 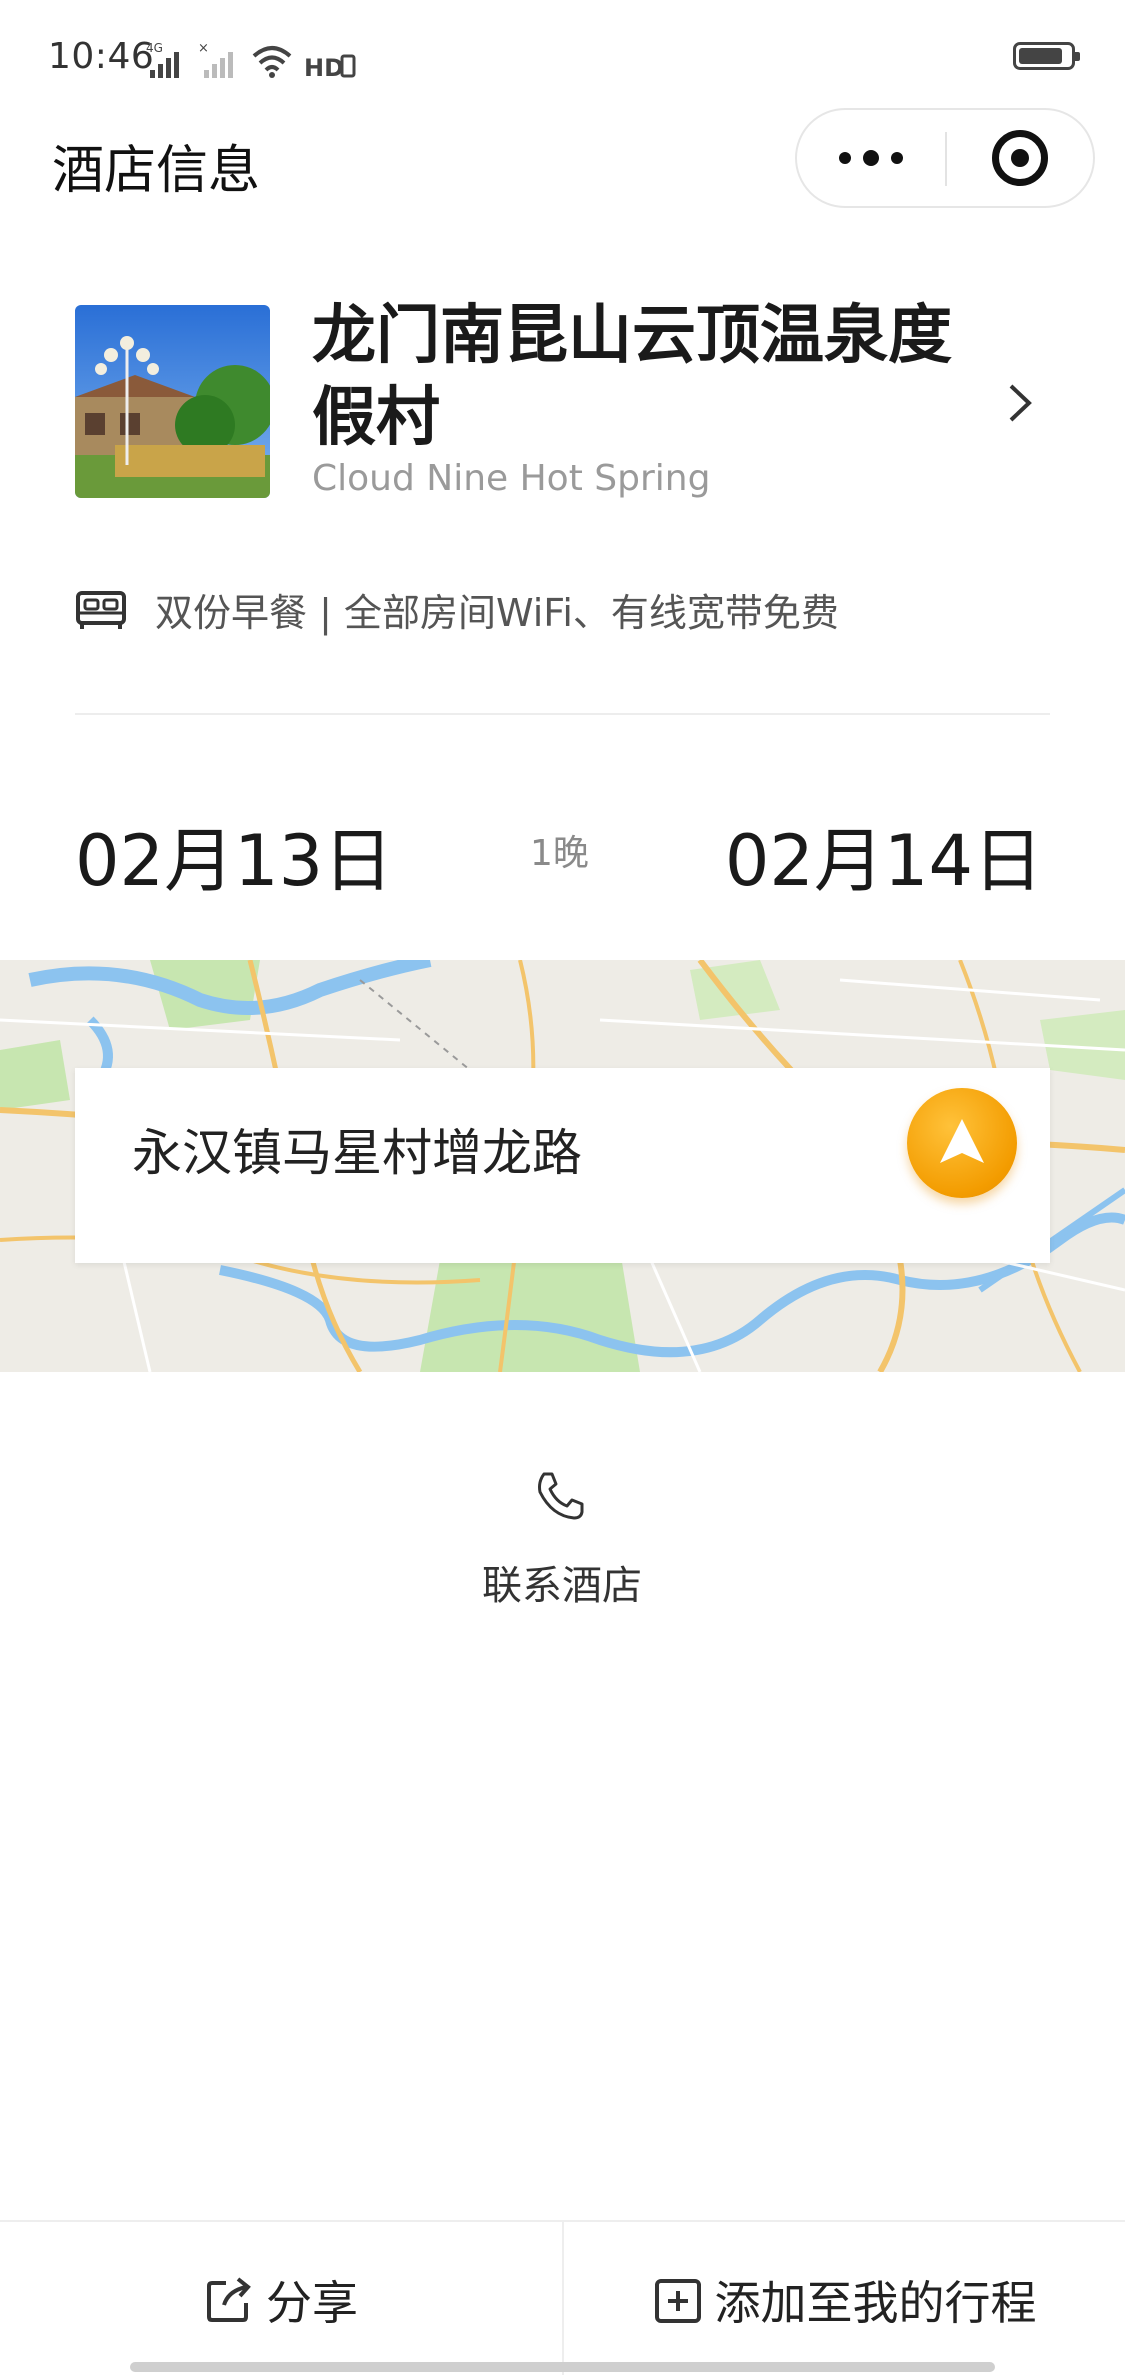 I want to click on hd-icon: HD, so click(x=331, y=60).